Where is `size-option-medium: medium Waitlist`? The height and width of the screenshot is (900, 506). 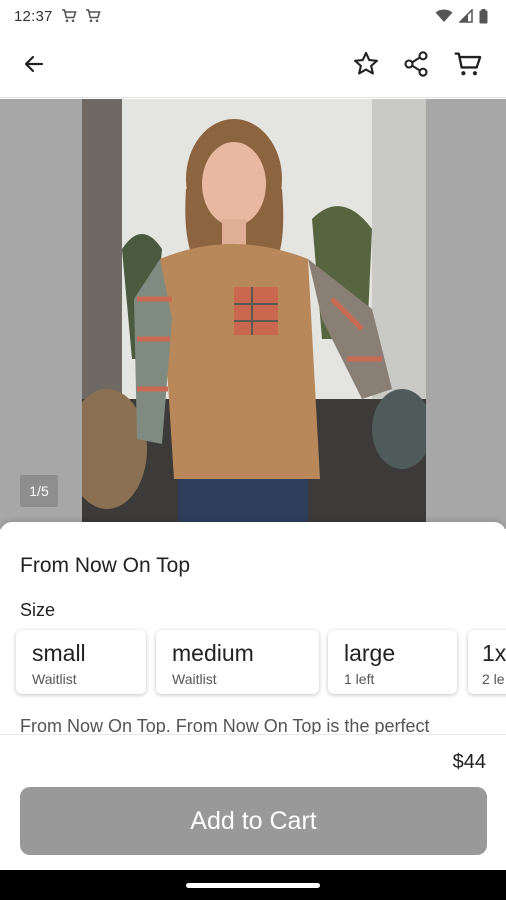
size-option-medium: medium Waitlist is located at coordinates (237, 662).